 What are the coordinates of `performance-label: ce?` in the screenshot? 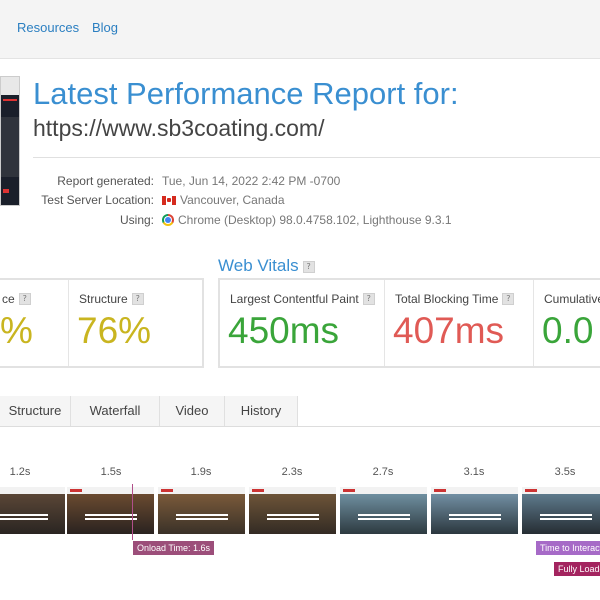 It's located at (16, 299).